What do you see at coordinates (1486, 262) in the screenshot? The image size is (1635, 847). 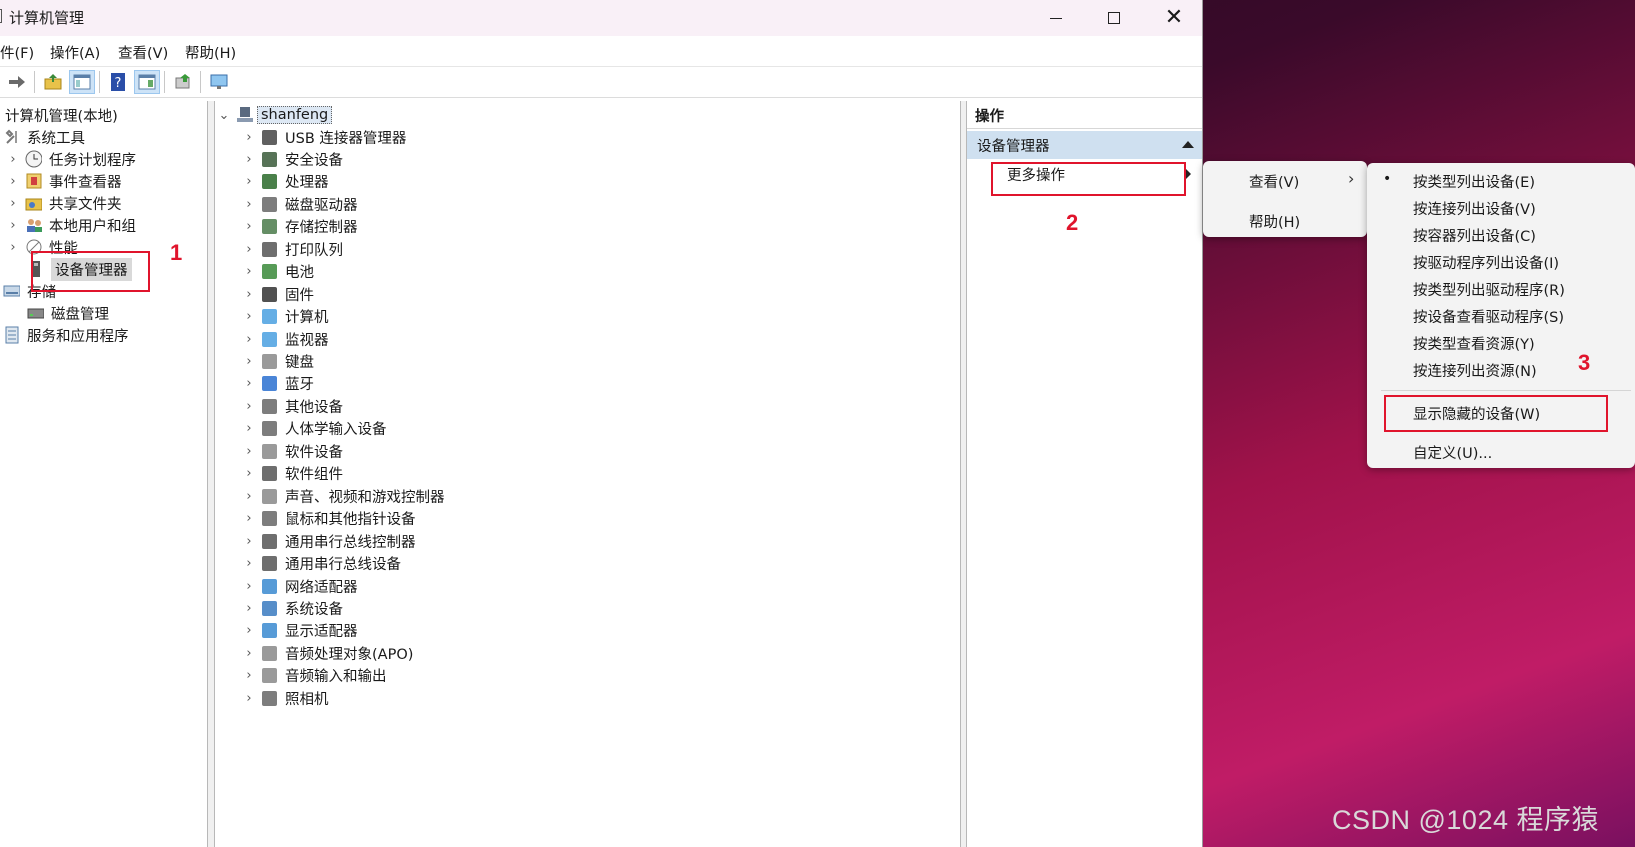 I see `view-option-item: 按驱动程序列出设备(I)` at bounding box center [1486, 262].